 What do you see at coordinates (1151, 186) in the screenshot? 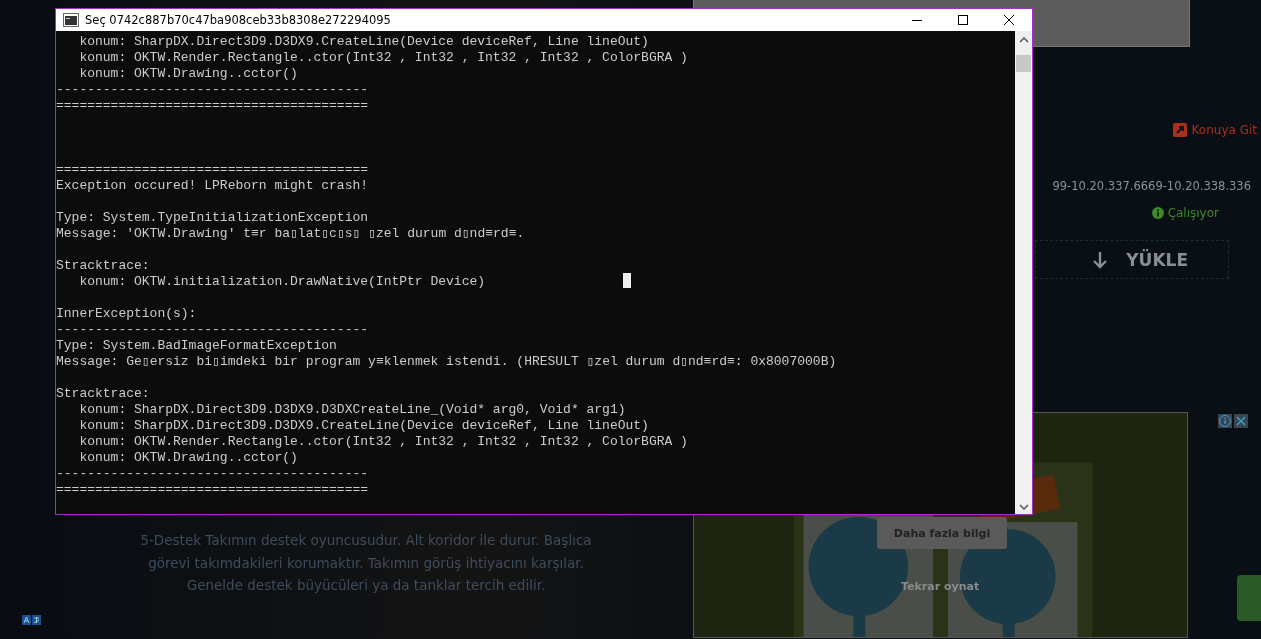
I see `version-text: 99-10.20.337.6669-10.20.338.336` at bounding box center [1151, 186].